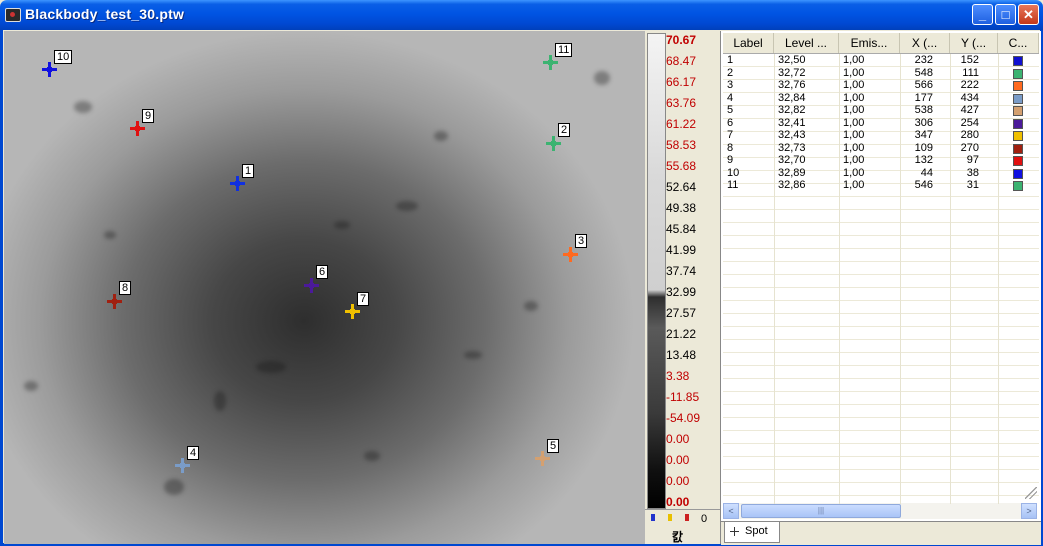  What do you see at coordinates (105, 14) in the screenshot?
I see `window-title: Blackbody_test_30.ptw` at bounding box center [105, 14].